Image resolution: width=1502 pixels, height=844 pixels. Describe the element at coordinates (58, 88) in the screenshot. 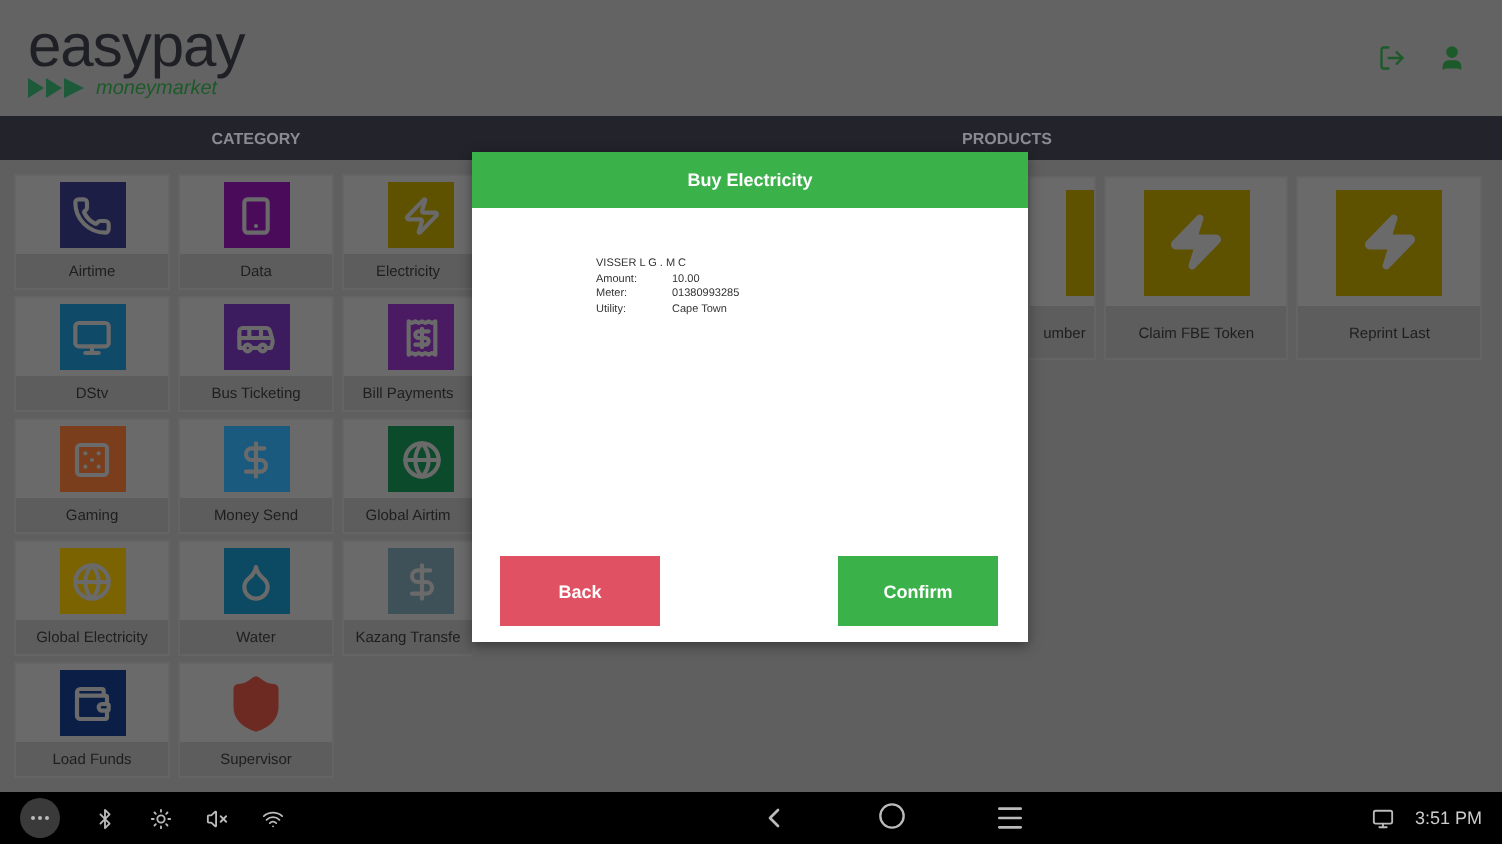

I see `arrows-icon` at that location.